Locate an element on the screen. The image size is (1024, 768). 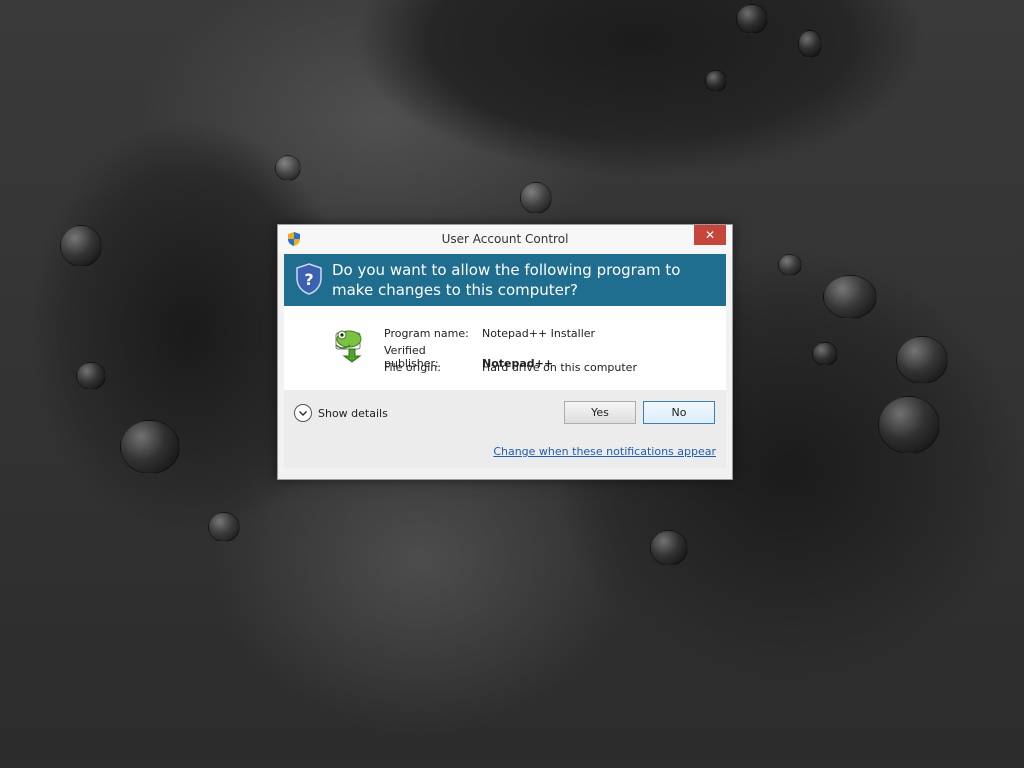
notepad-plus-plus-chameleon-icon is located at coordinates (348, 346).